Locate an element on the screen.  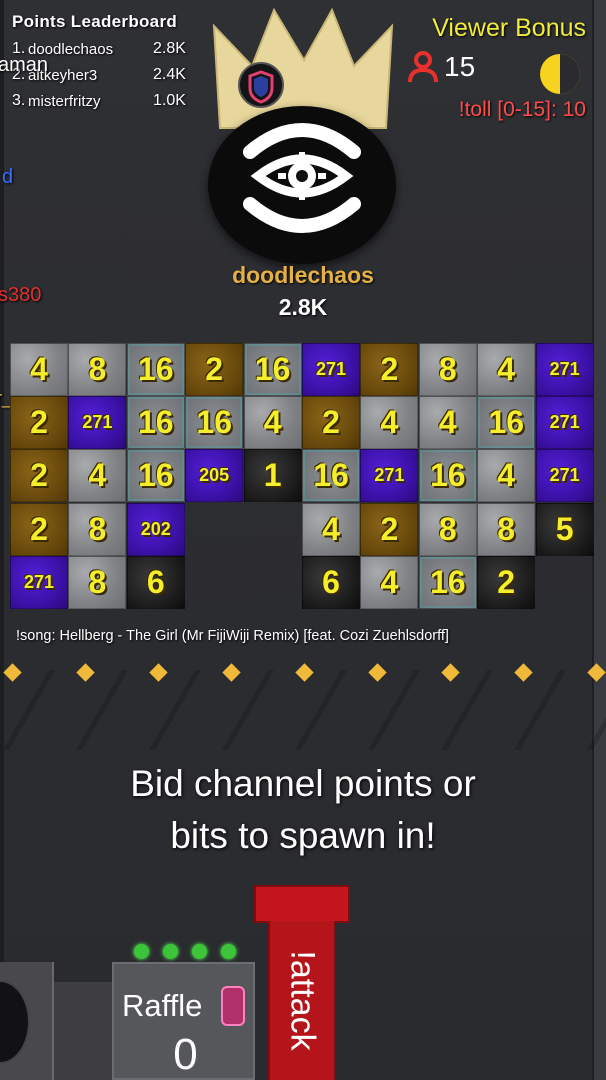
king-score: 2.8K is located at coordinates (303, 307).